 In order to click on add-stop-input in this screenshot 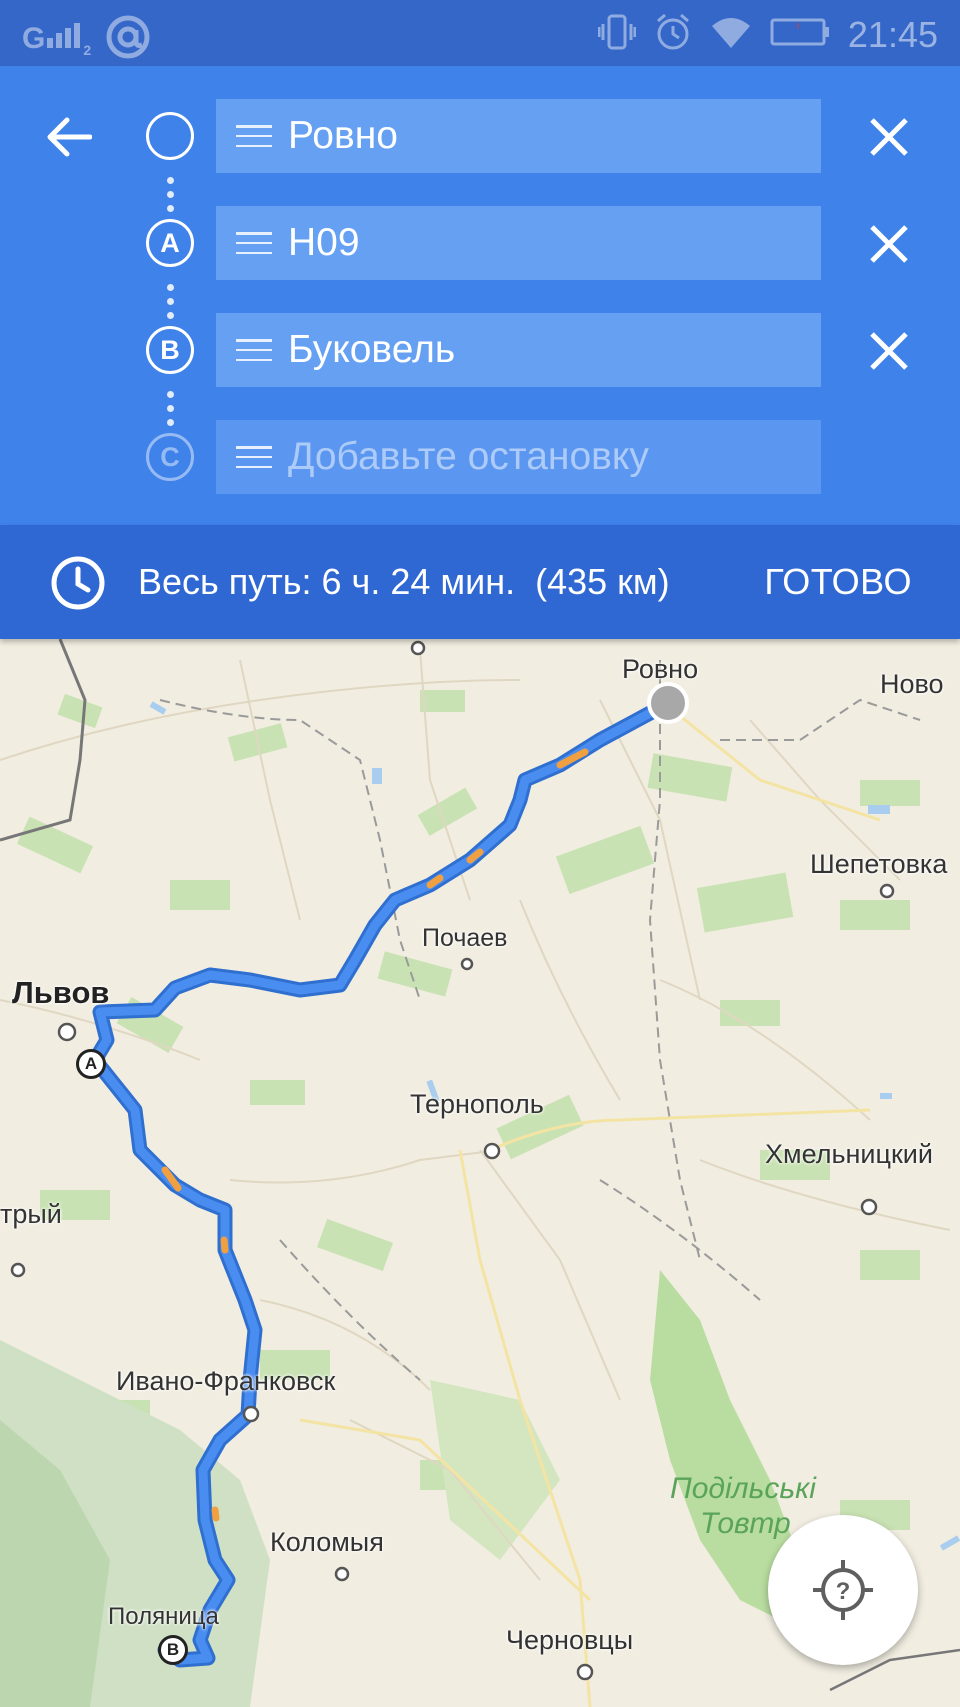, I will do `click(538, 457)`.